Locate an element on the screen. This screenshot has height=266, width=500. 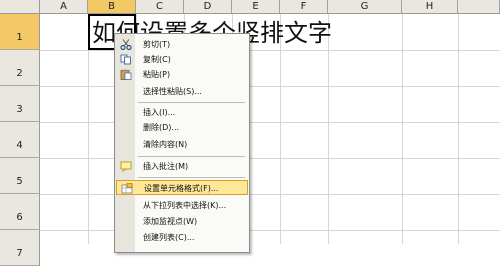
menu-item-label: 复制(C) is located at coordinates (157, 59).